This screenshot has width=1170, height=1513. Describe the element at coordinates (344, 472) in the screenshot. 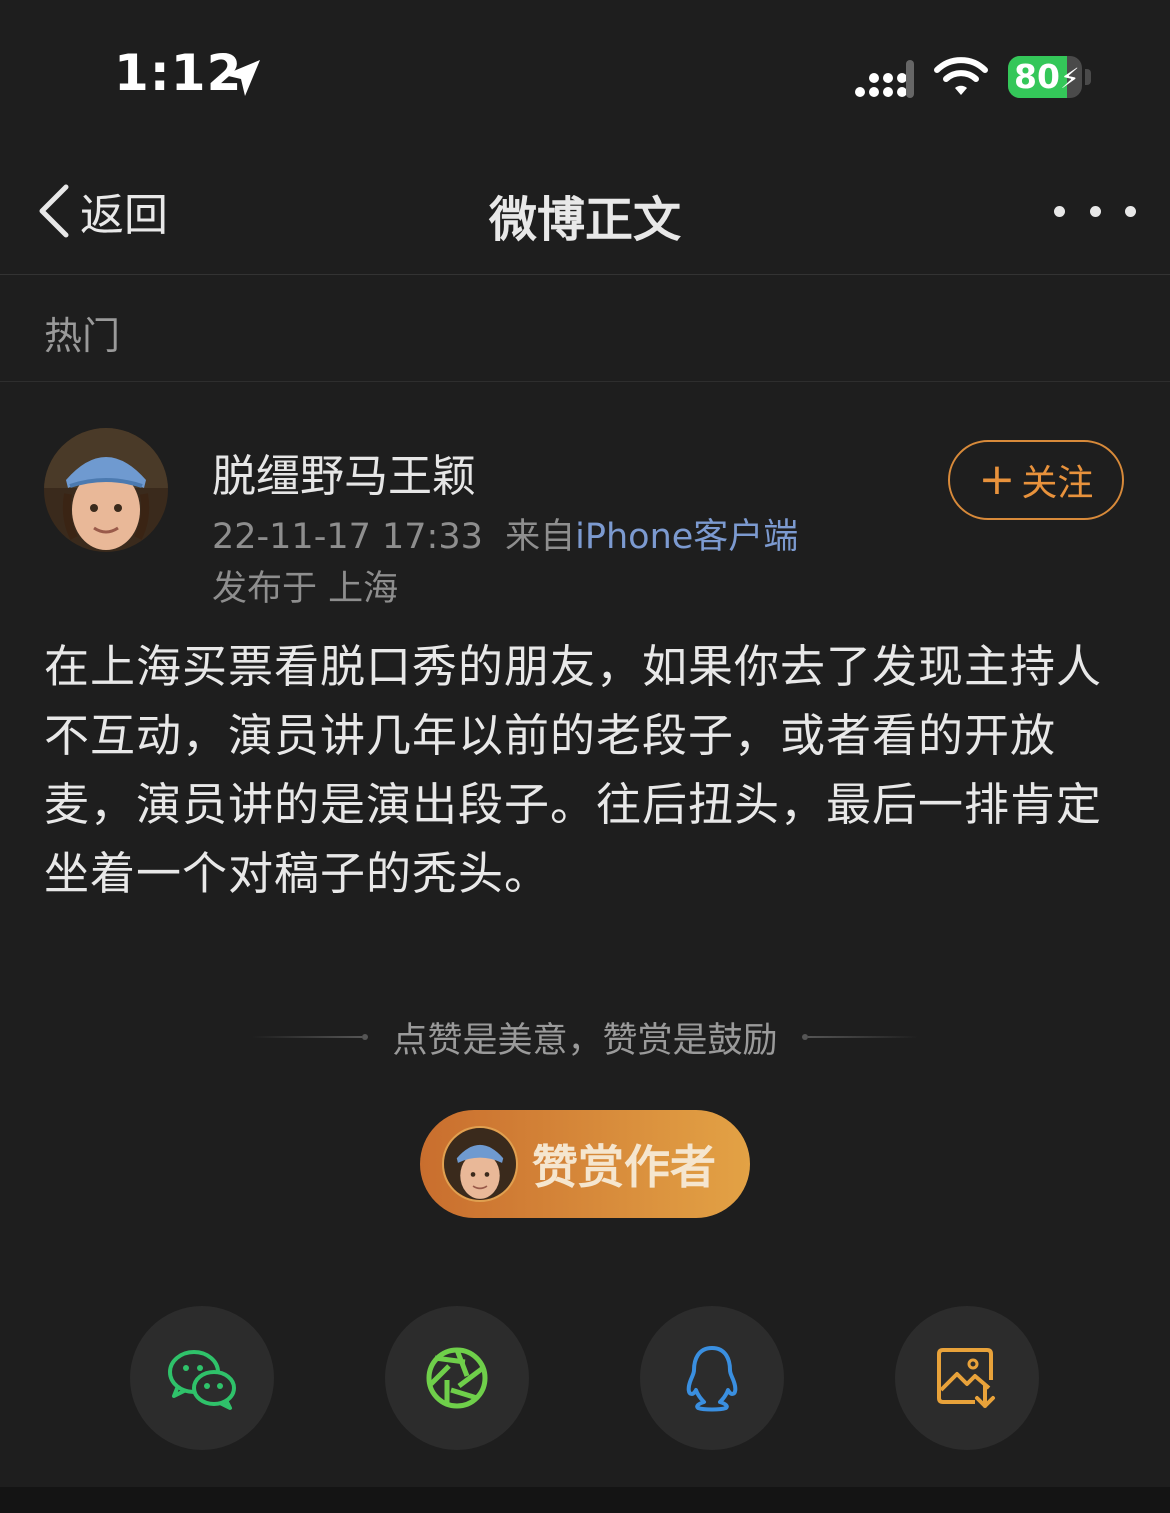

I see `author-name: 脱缰野马王颖` at that location.